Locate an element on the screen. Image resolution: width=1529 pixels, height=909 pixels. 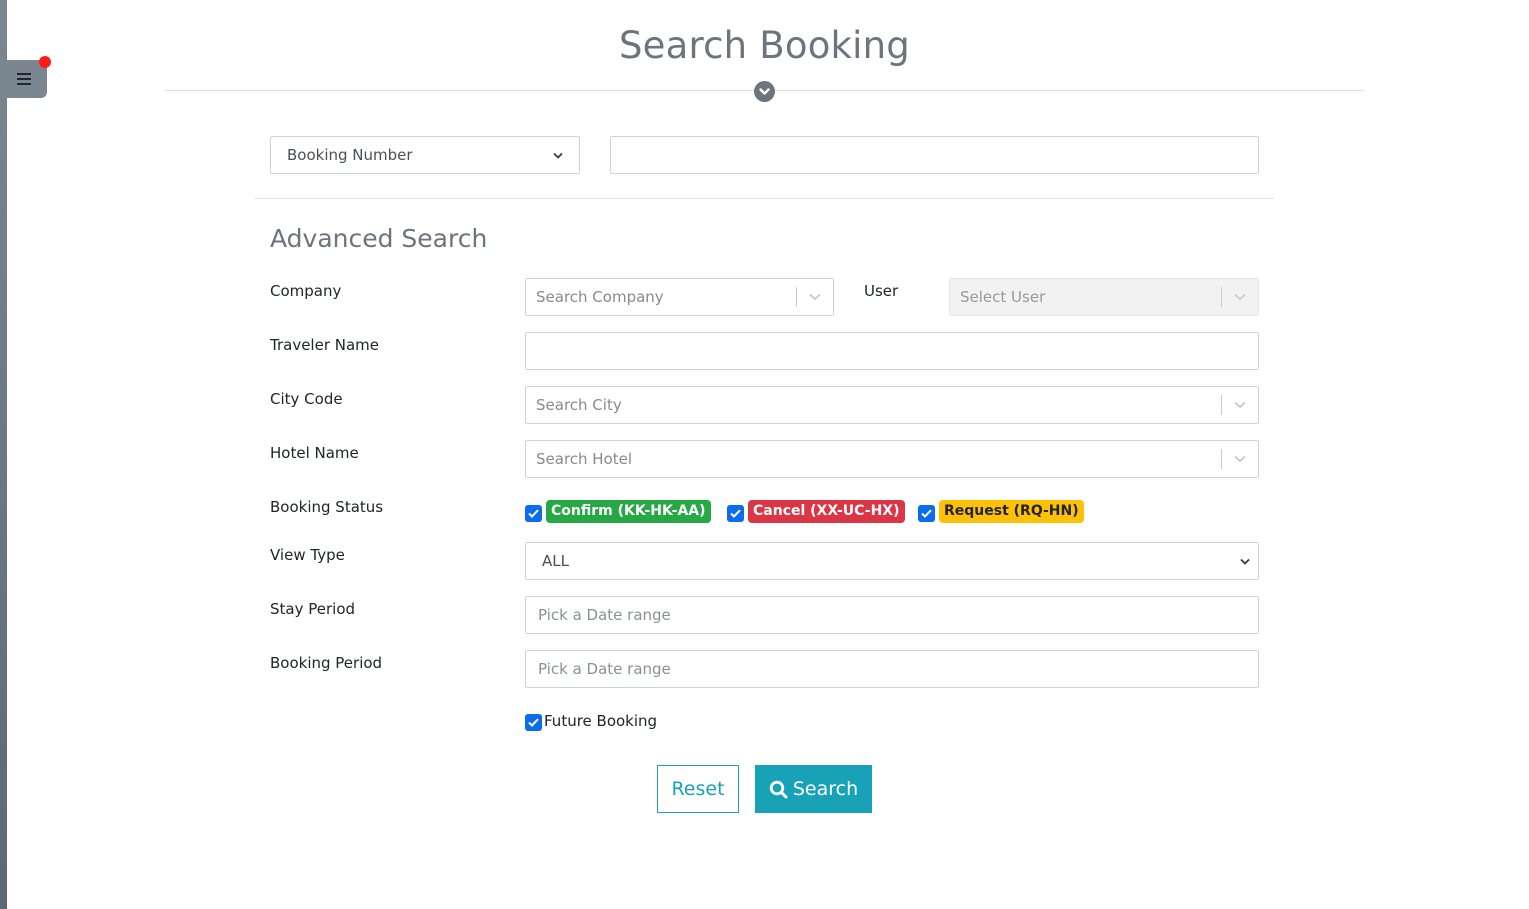
user-placeholder: Select User is located at coordinates (1003, 297).